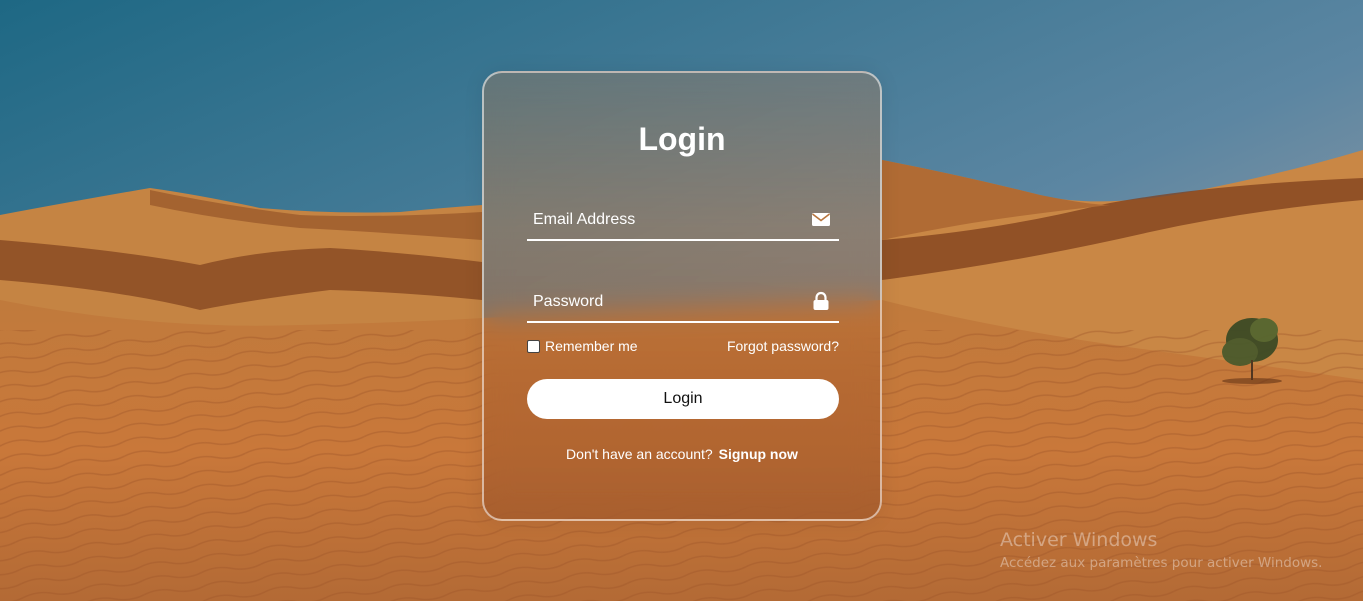  What do you see at coordinates (758, 454) in the screenshot?
I see `signup-link: Signup now` at bounding box center [758, 454].